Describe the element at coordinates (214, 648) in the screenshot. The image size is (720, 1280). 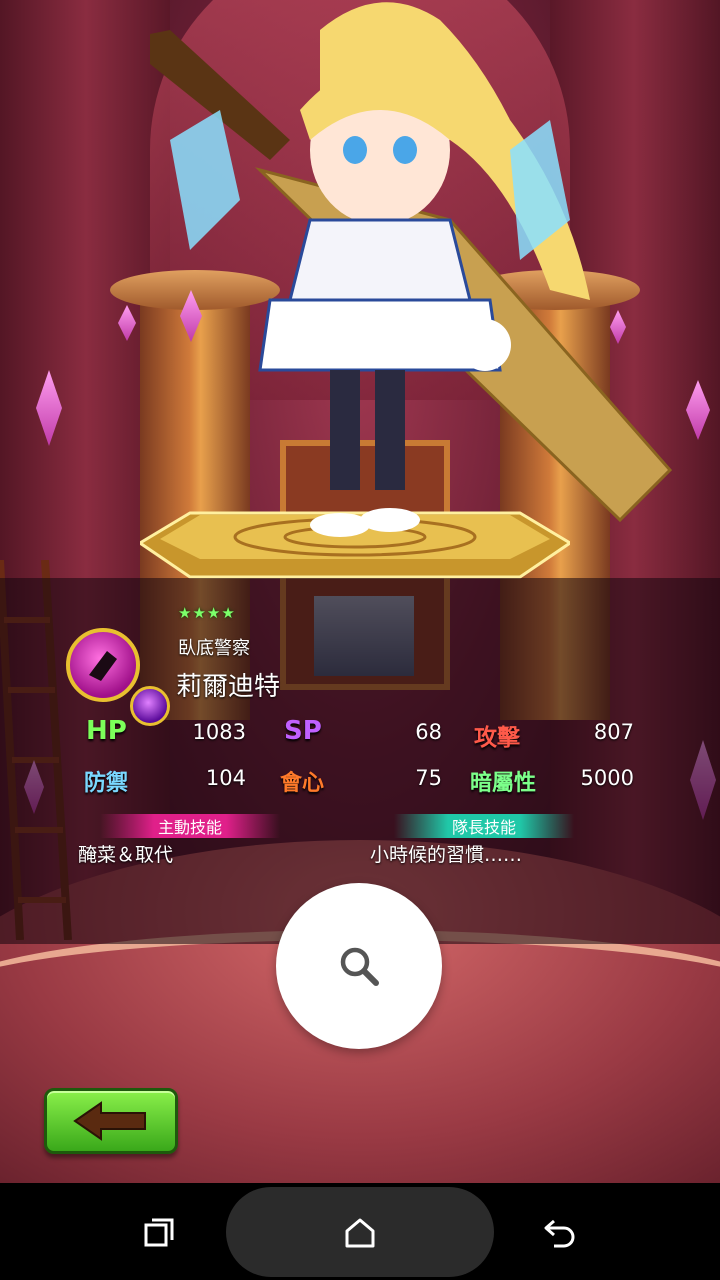
I see `character-title: 臥底警察` at that location.